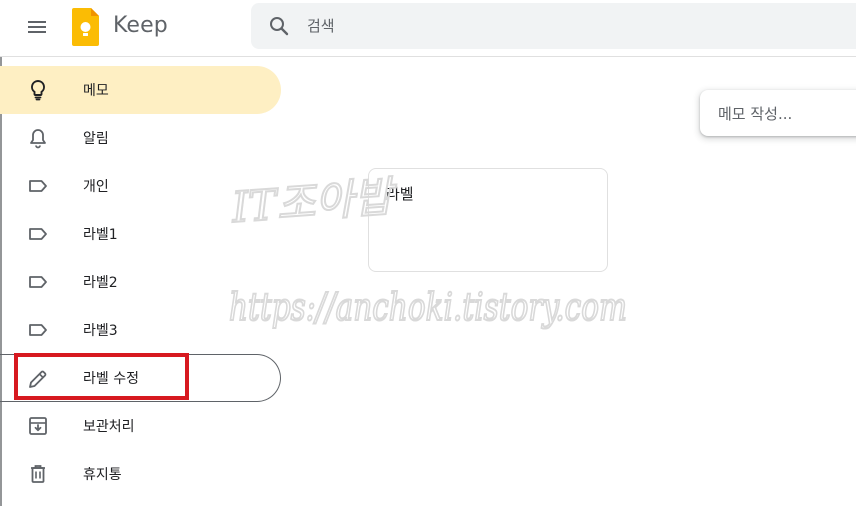  I want to click on note-title: 라벨, so click(400, 194).